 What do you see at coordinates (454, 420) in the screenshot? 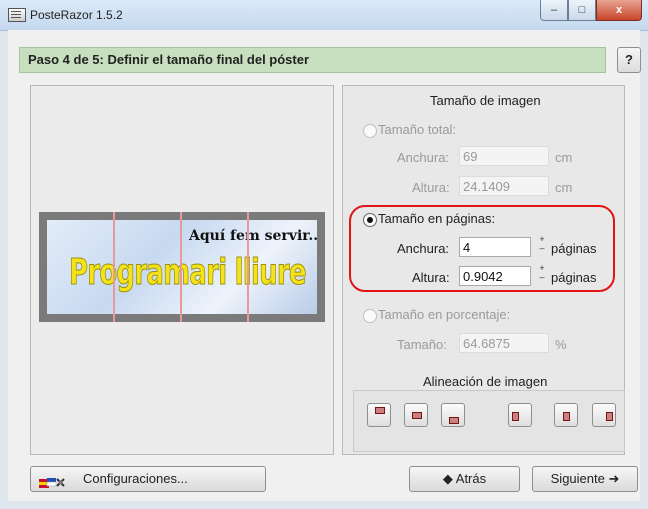
I see `align-bottom-icon` at bounding box center [454, 420].